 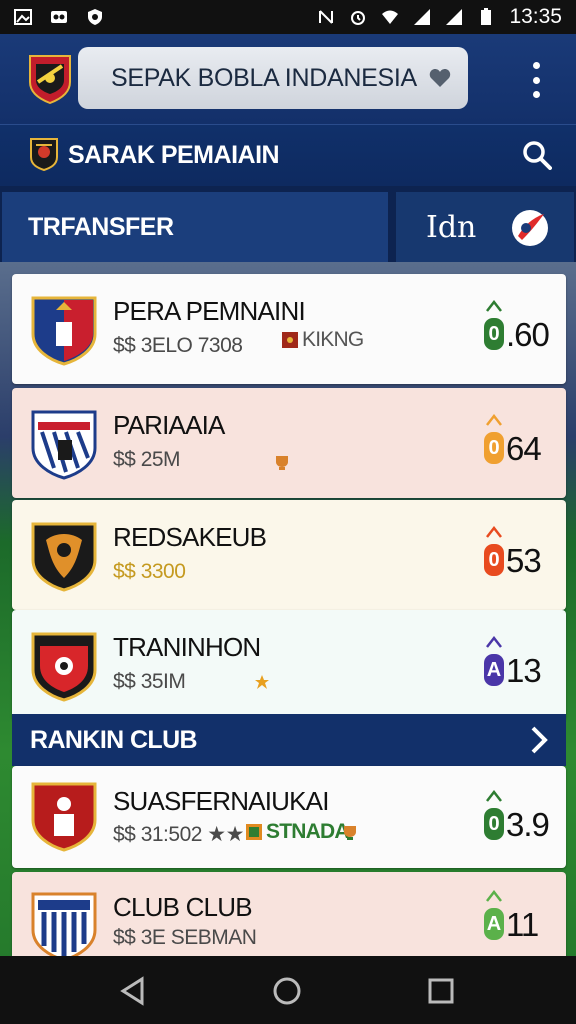 I want to click on player-name: TRANINHON, so click(x=187, y=647).